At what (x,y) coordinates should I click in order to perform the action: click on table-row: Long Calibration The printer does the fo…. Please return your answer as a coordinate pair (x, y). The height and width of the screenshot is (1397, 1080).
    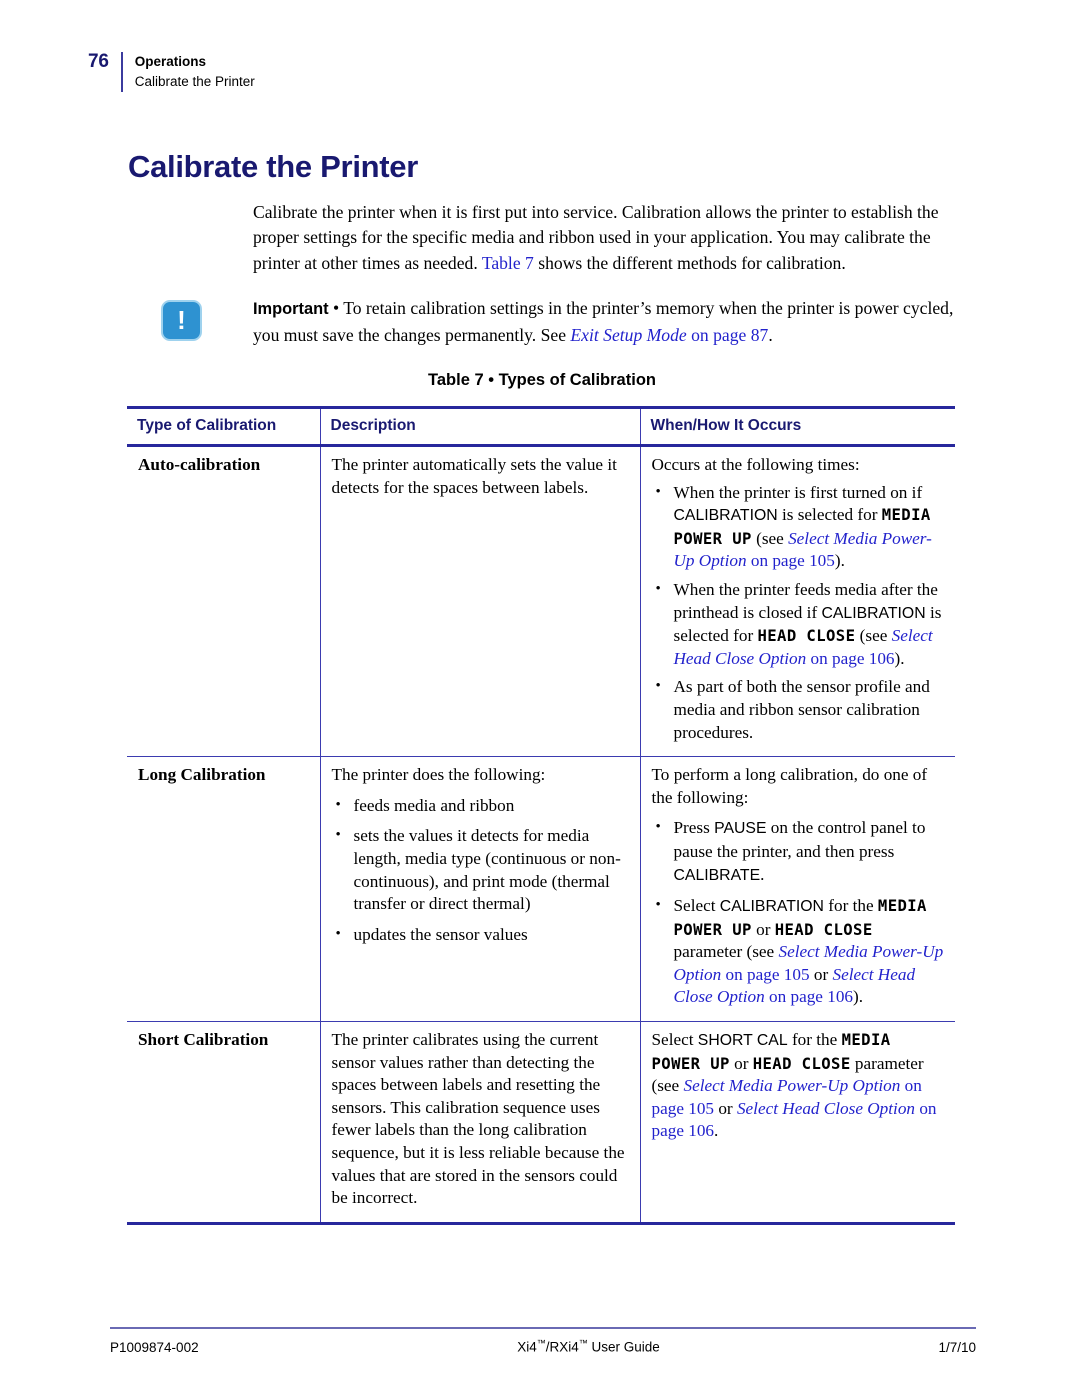
    Looking at the image, I should click on (541, 889).